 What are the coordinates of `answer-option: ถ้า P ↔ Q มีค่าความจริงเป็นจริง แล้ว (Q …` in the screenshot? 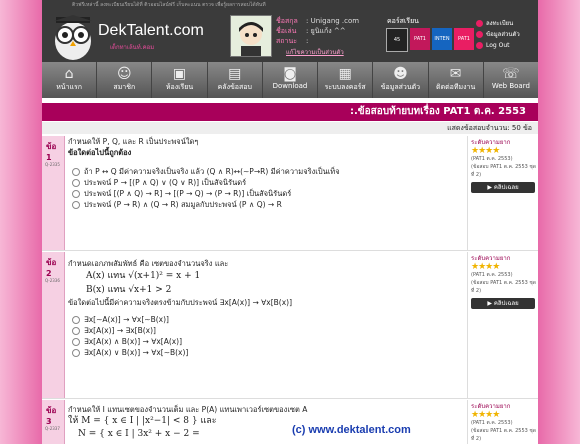 It's located at (267, 171).